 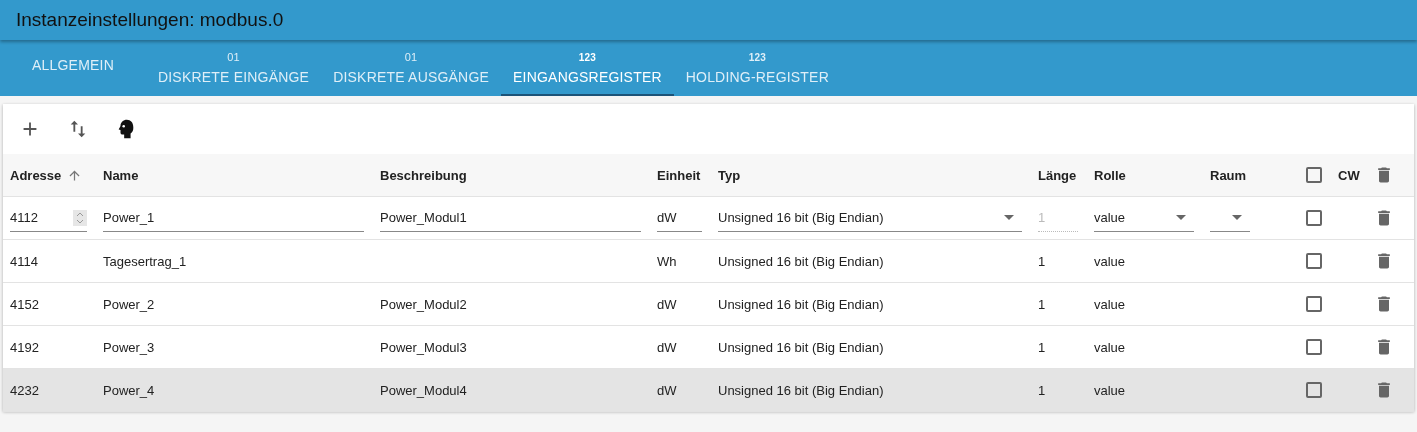 What do you see at coordinates (80, 217) in the screenshot?
I see `spinner-icon` at bounding box center [80, 217].